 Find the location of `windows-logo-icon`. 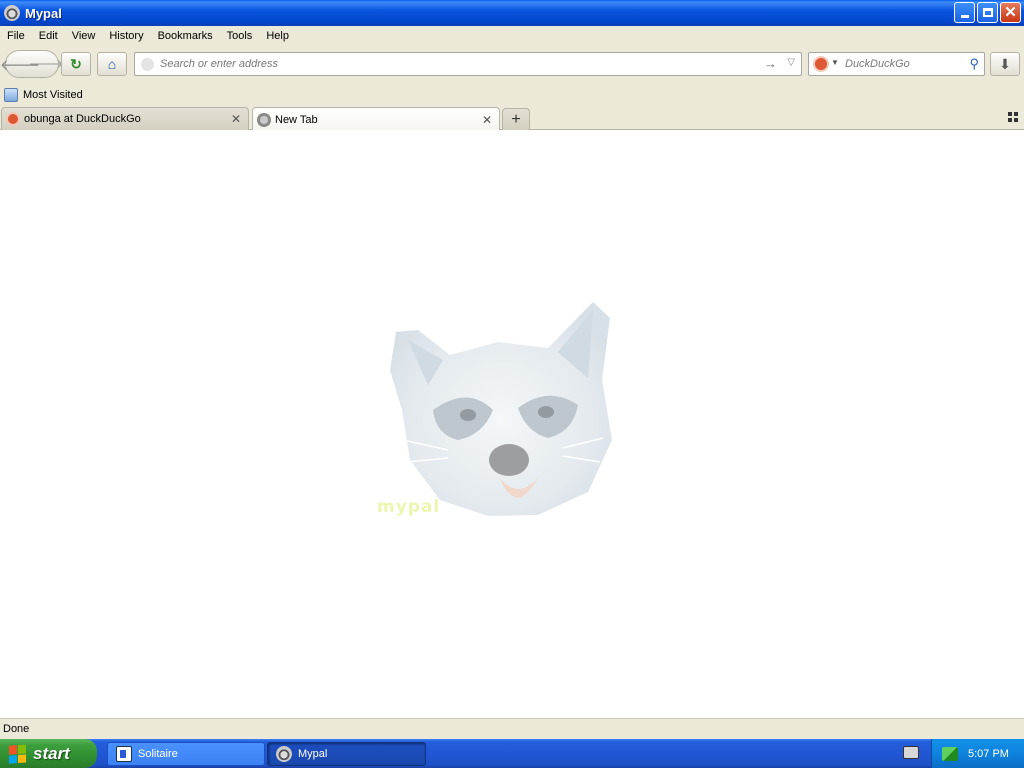

windows-logo-icon is located at coordinates (18, 753).